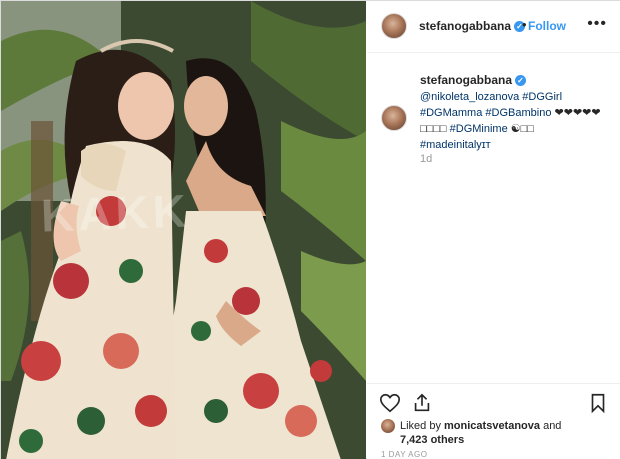 The image size is (620, 459). What do you see at coordinates (465, 26) in the screenshot?
I see `author-username-text: stefanogabbana` at bounding box center [465, 26].